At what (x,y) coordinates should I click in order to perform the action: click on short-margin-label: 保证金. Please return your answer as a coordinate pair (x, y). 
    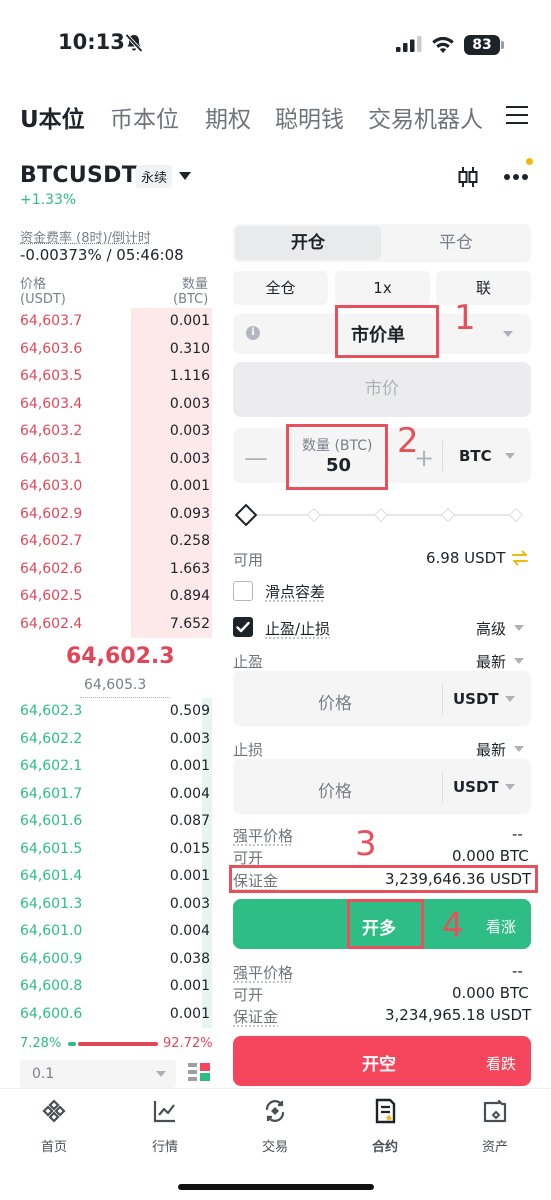
    Looking at the image, I should click on (255, 1016).